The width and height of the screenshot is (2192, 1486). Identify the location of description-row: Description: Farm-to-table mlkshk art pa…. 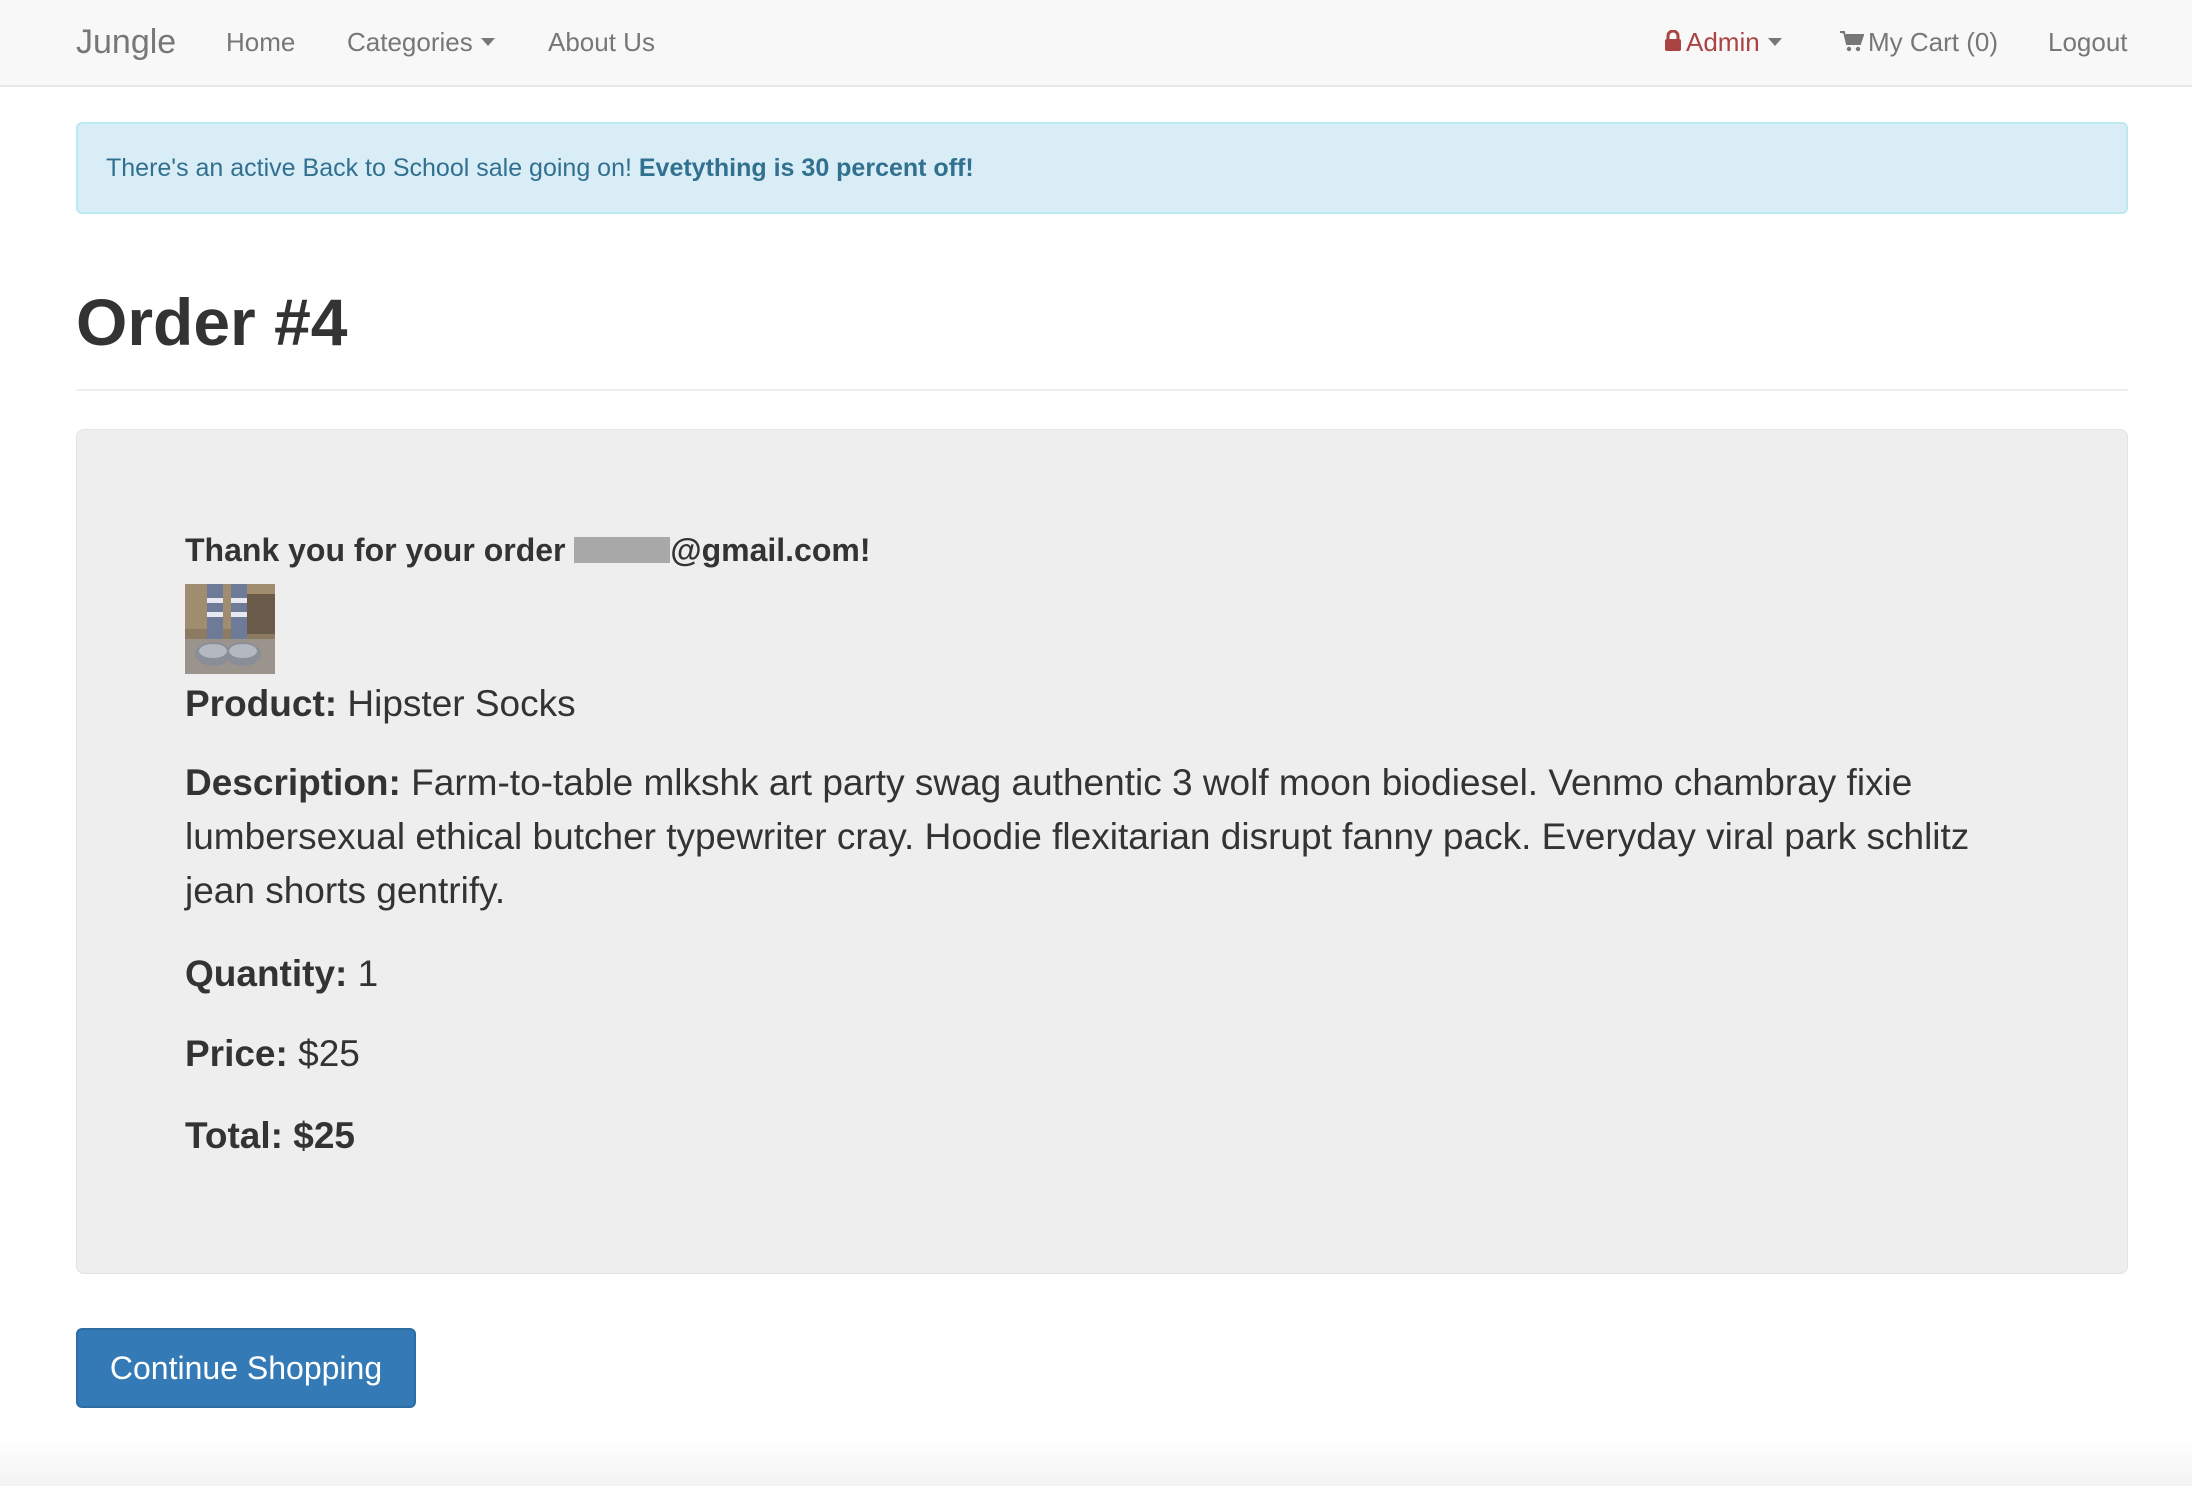
(1085, 837).